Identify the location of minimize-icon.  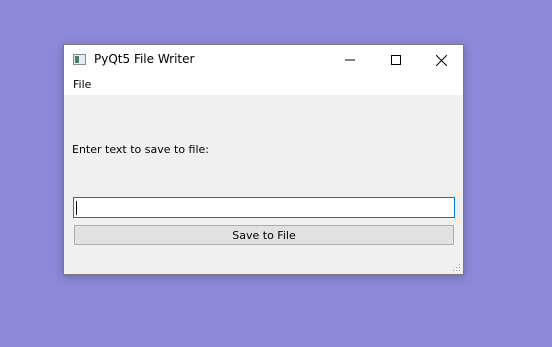
(350, 60).